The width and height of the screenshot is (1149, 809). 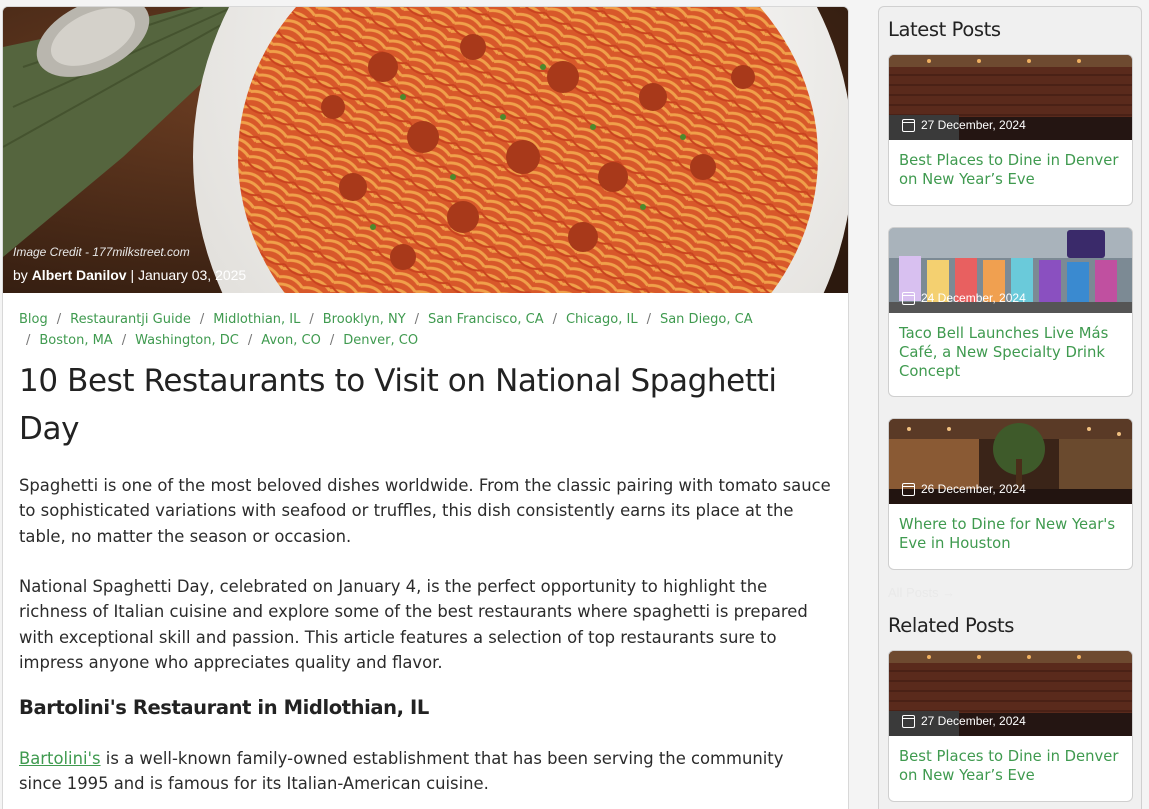 I want to click on breadcrumb-chicago: Chicago, IL, so click(x=602, y=319).